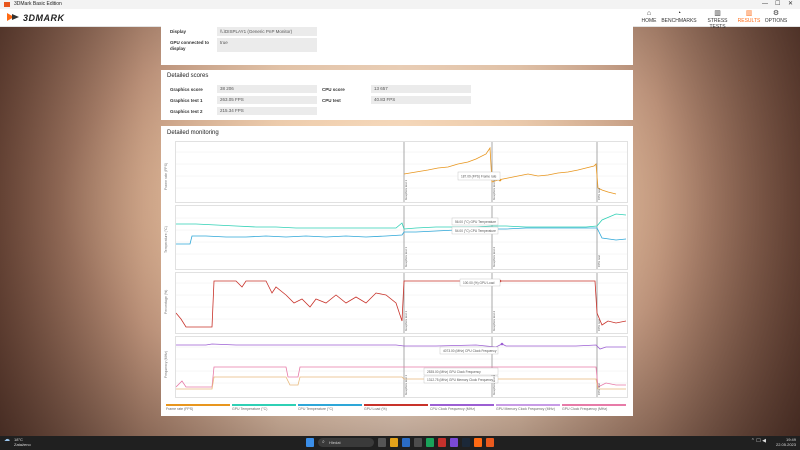 The width and height of the screenshot is (800, 450). What do you see at coordinates (790, 4) in the screenshot?
I see `close-button: ✕` at bounding box center [790, 4].